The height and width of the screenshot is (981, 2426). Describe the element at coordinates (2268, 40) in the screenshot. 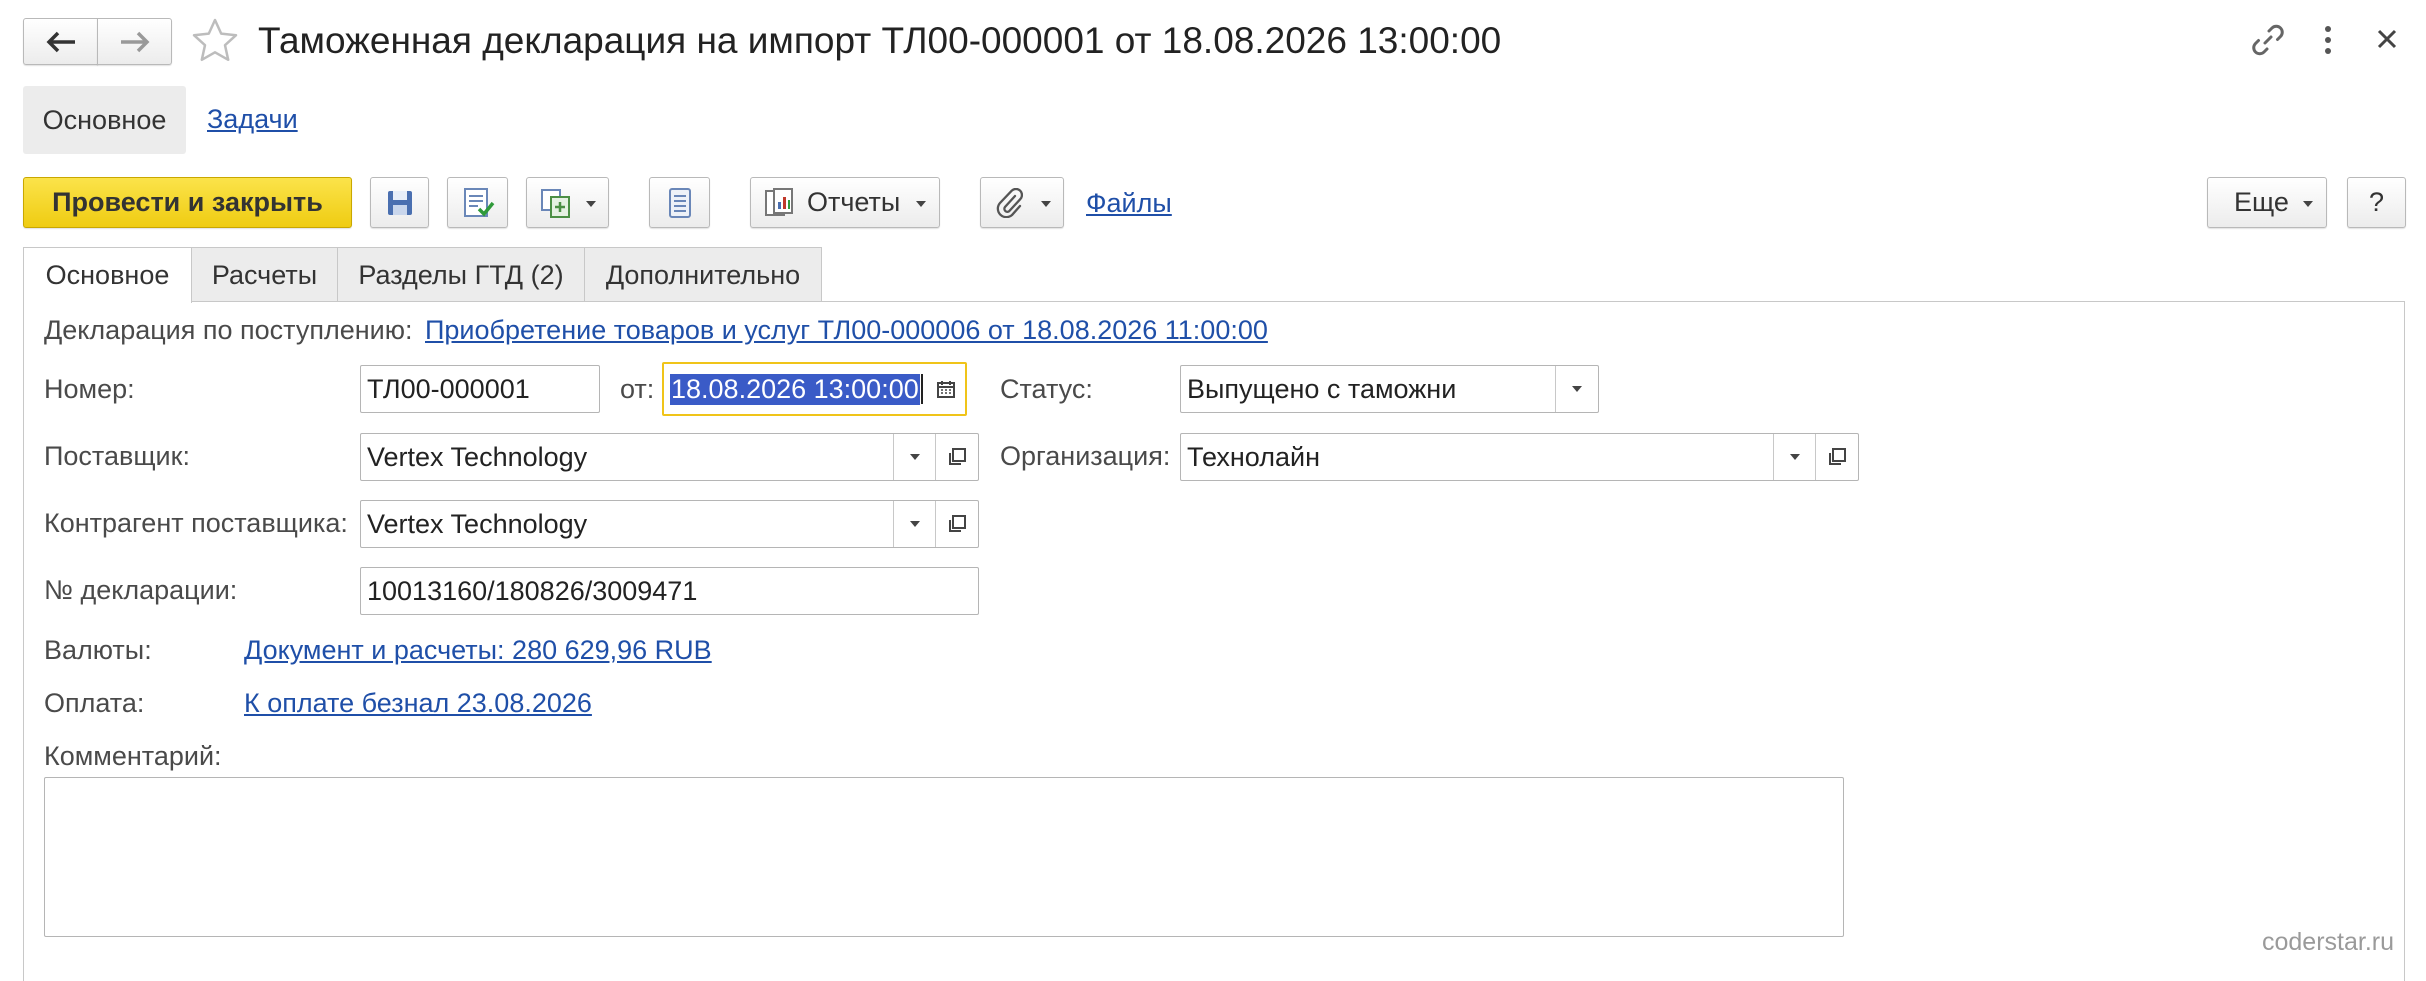

I see `link-icon` at that location.